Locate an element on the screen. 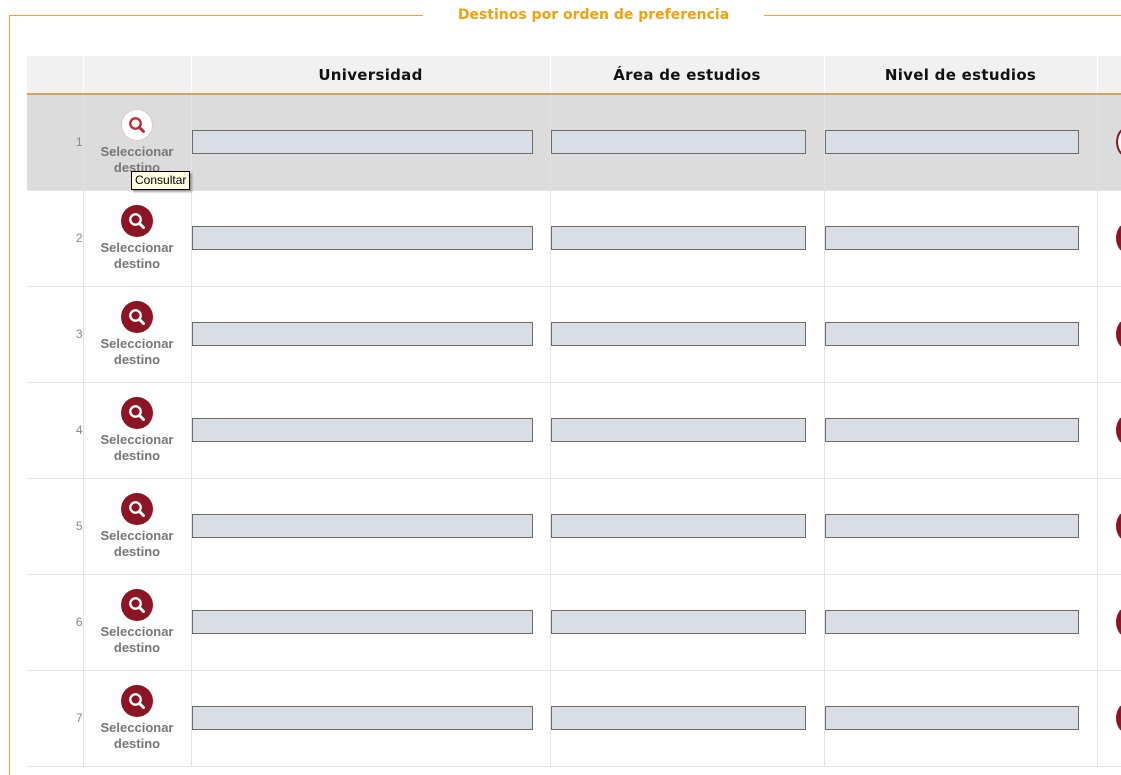  table-row: 4 Seleccionar destino is located at coordinates (574, 430).